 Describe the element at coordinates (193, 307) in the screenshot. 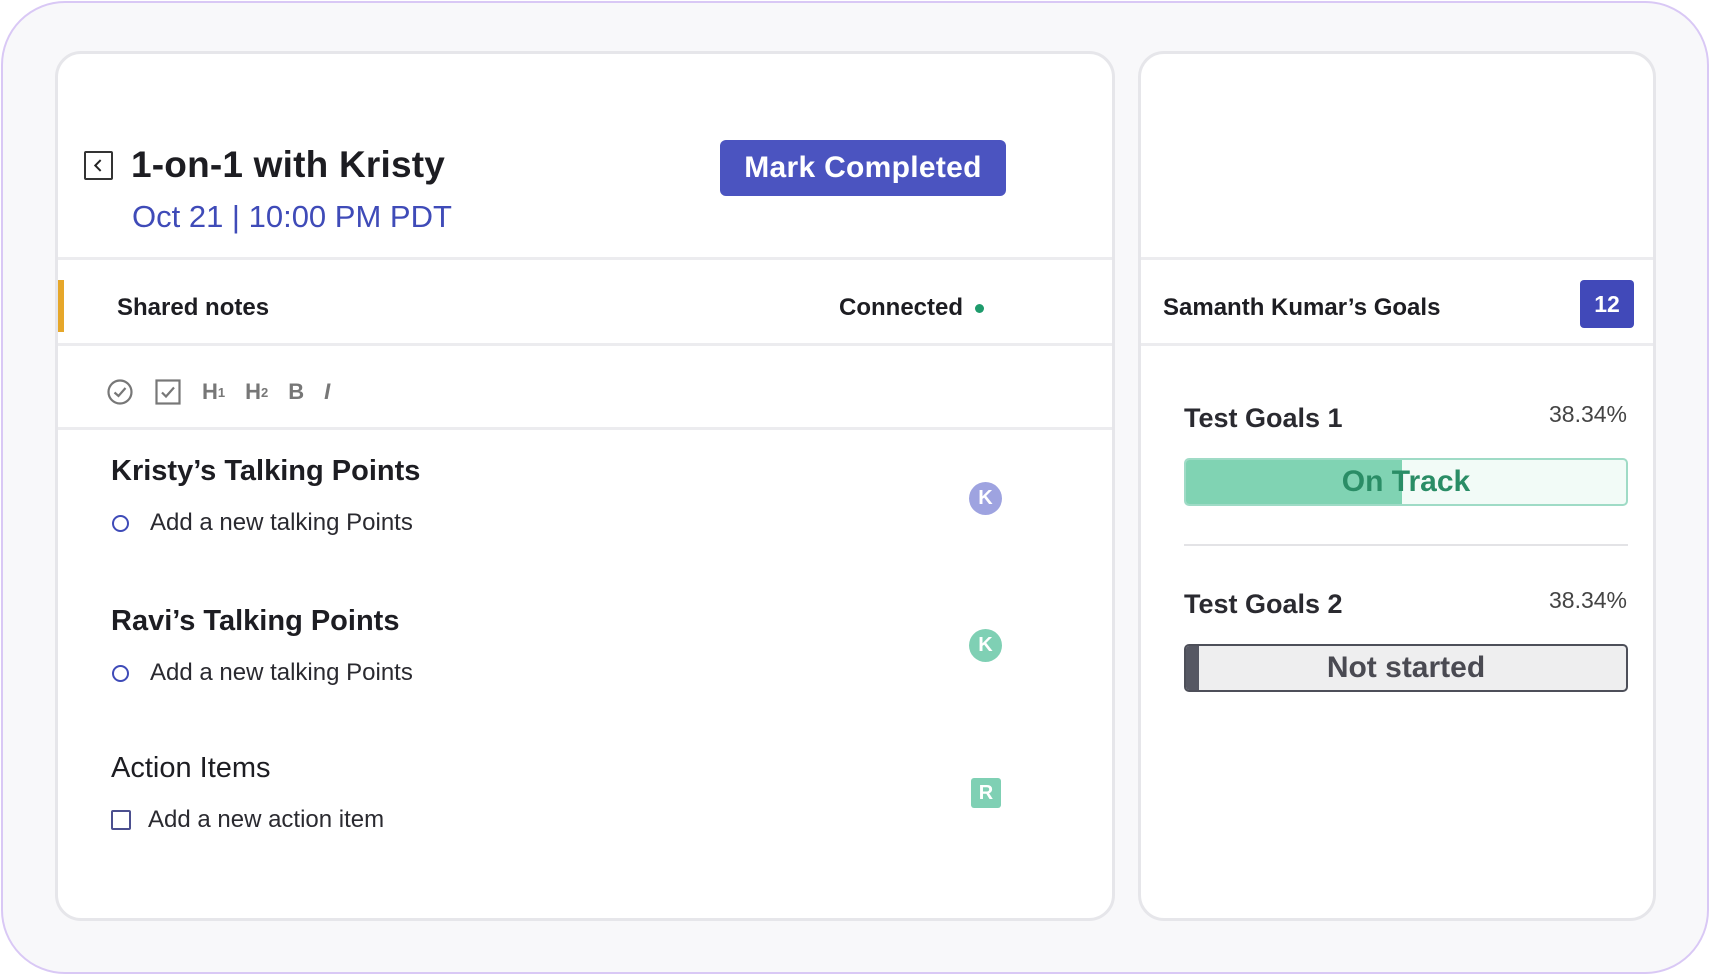

I see `shared-notes-label: Shared notes` at that location.